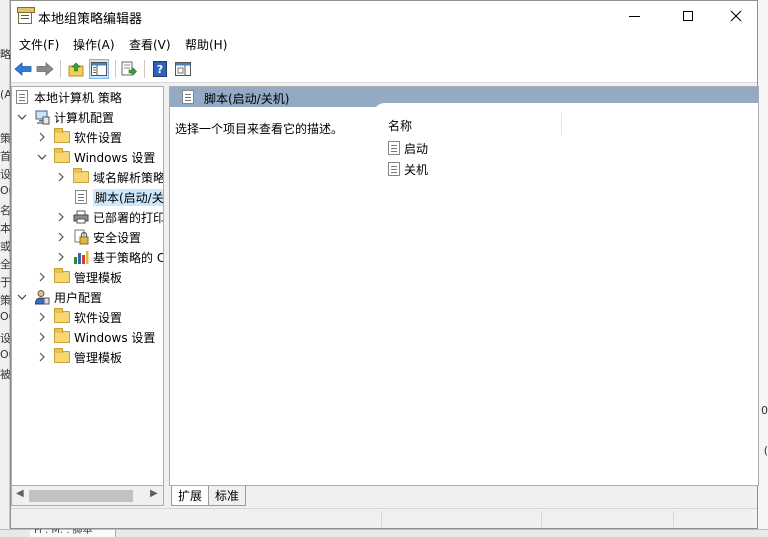 The height and width of the screenshot is (537, 768). I want to click on title-bar: 本地组策略编辑器, so click(384, 16).